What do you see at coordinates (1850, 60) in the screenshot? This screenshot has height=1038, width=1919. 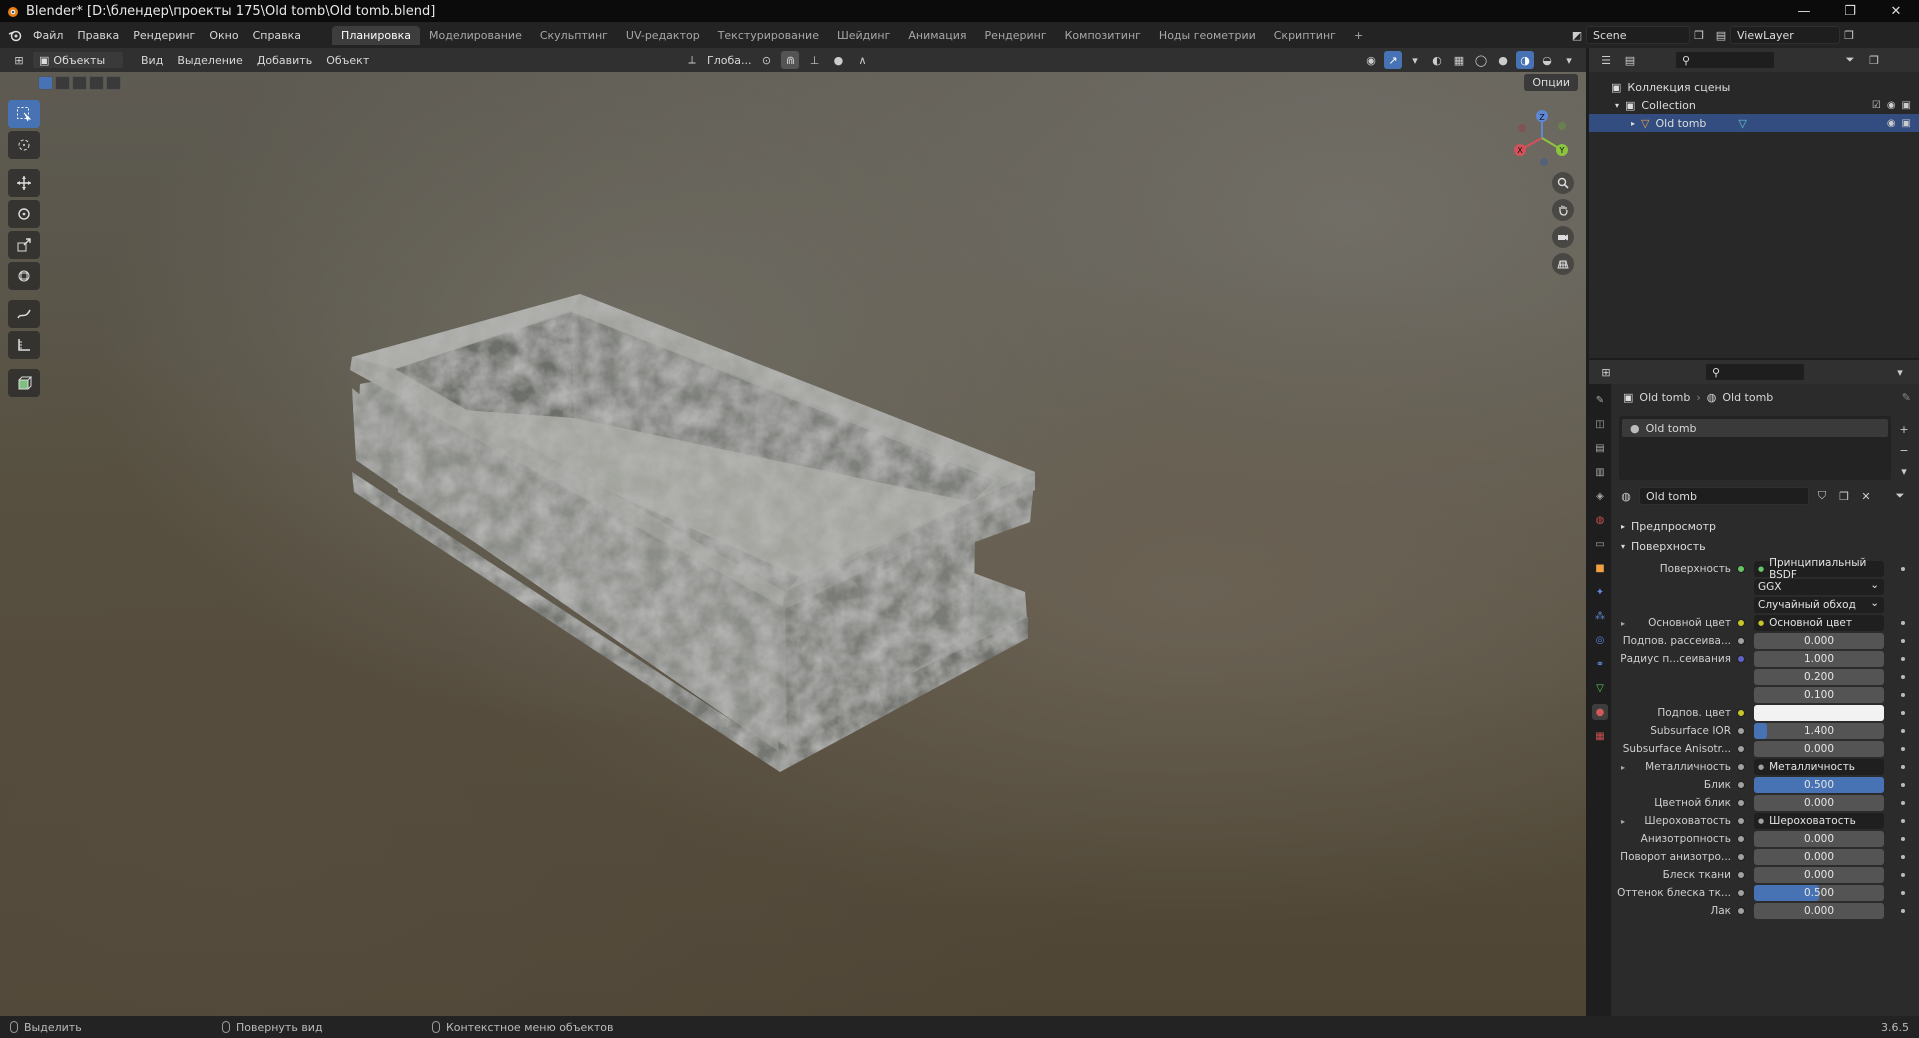 I see `filter-icon: ⏷` at bounding box center [1850, 60].